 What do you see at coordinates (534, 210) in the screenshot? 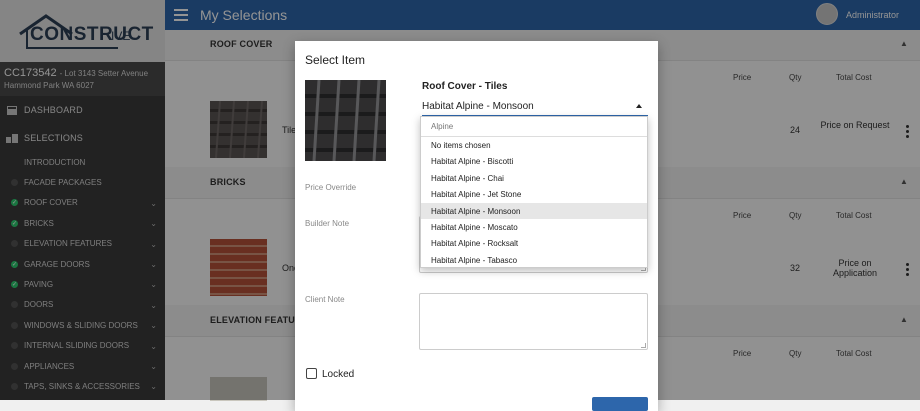
I see `dropdown-option: Habitat Alpine - Monsoon` at bounding box center [534, 210].